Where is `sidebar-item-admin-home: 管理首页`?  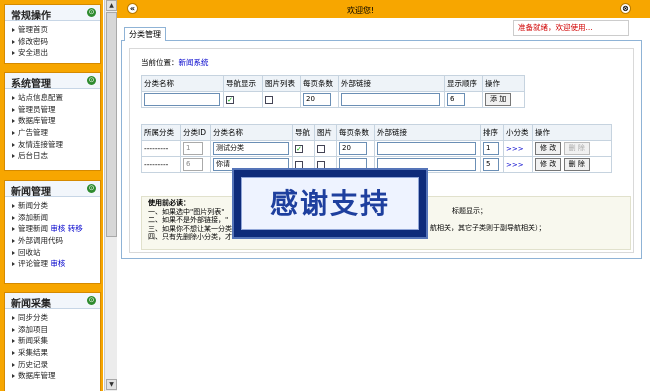
sidebar-item-admin-home: 管理首页 is located at coordinates (56, 30).